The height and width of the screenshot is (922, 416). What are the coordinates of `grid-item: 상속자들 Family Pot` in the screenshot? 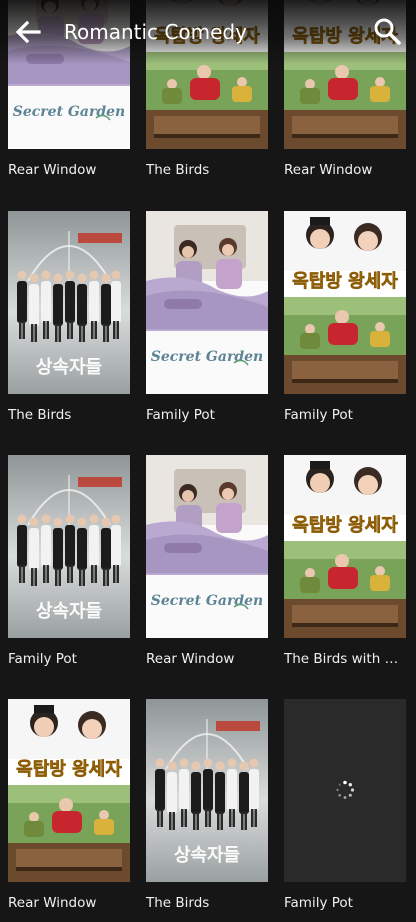 It's located at (69, 561).